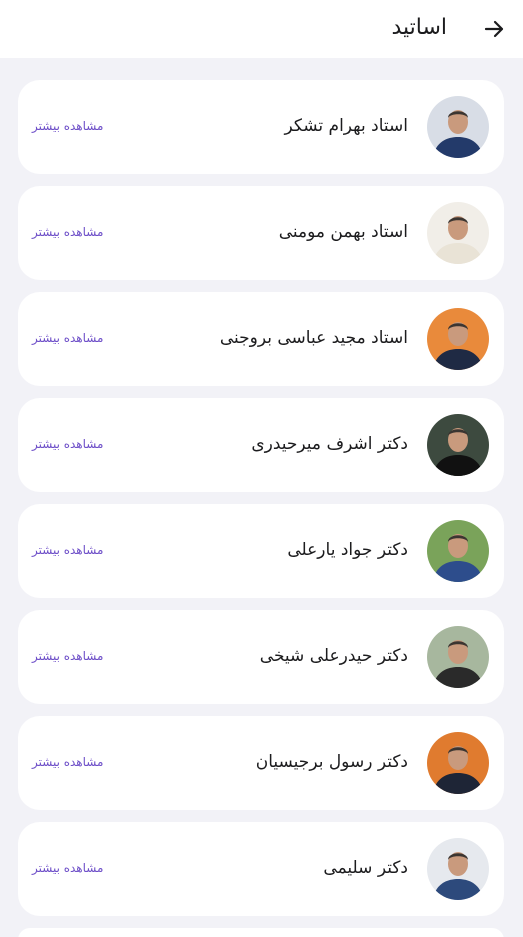 The image size is (523, 937). I want to click on teacher-card: دکتر رسول برجیسیان مشاهده بیشتر, so click(261, 763).